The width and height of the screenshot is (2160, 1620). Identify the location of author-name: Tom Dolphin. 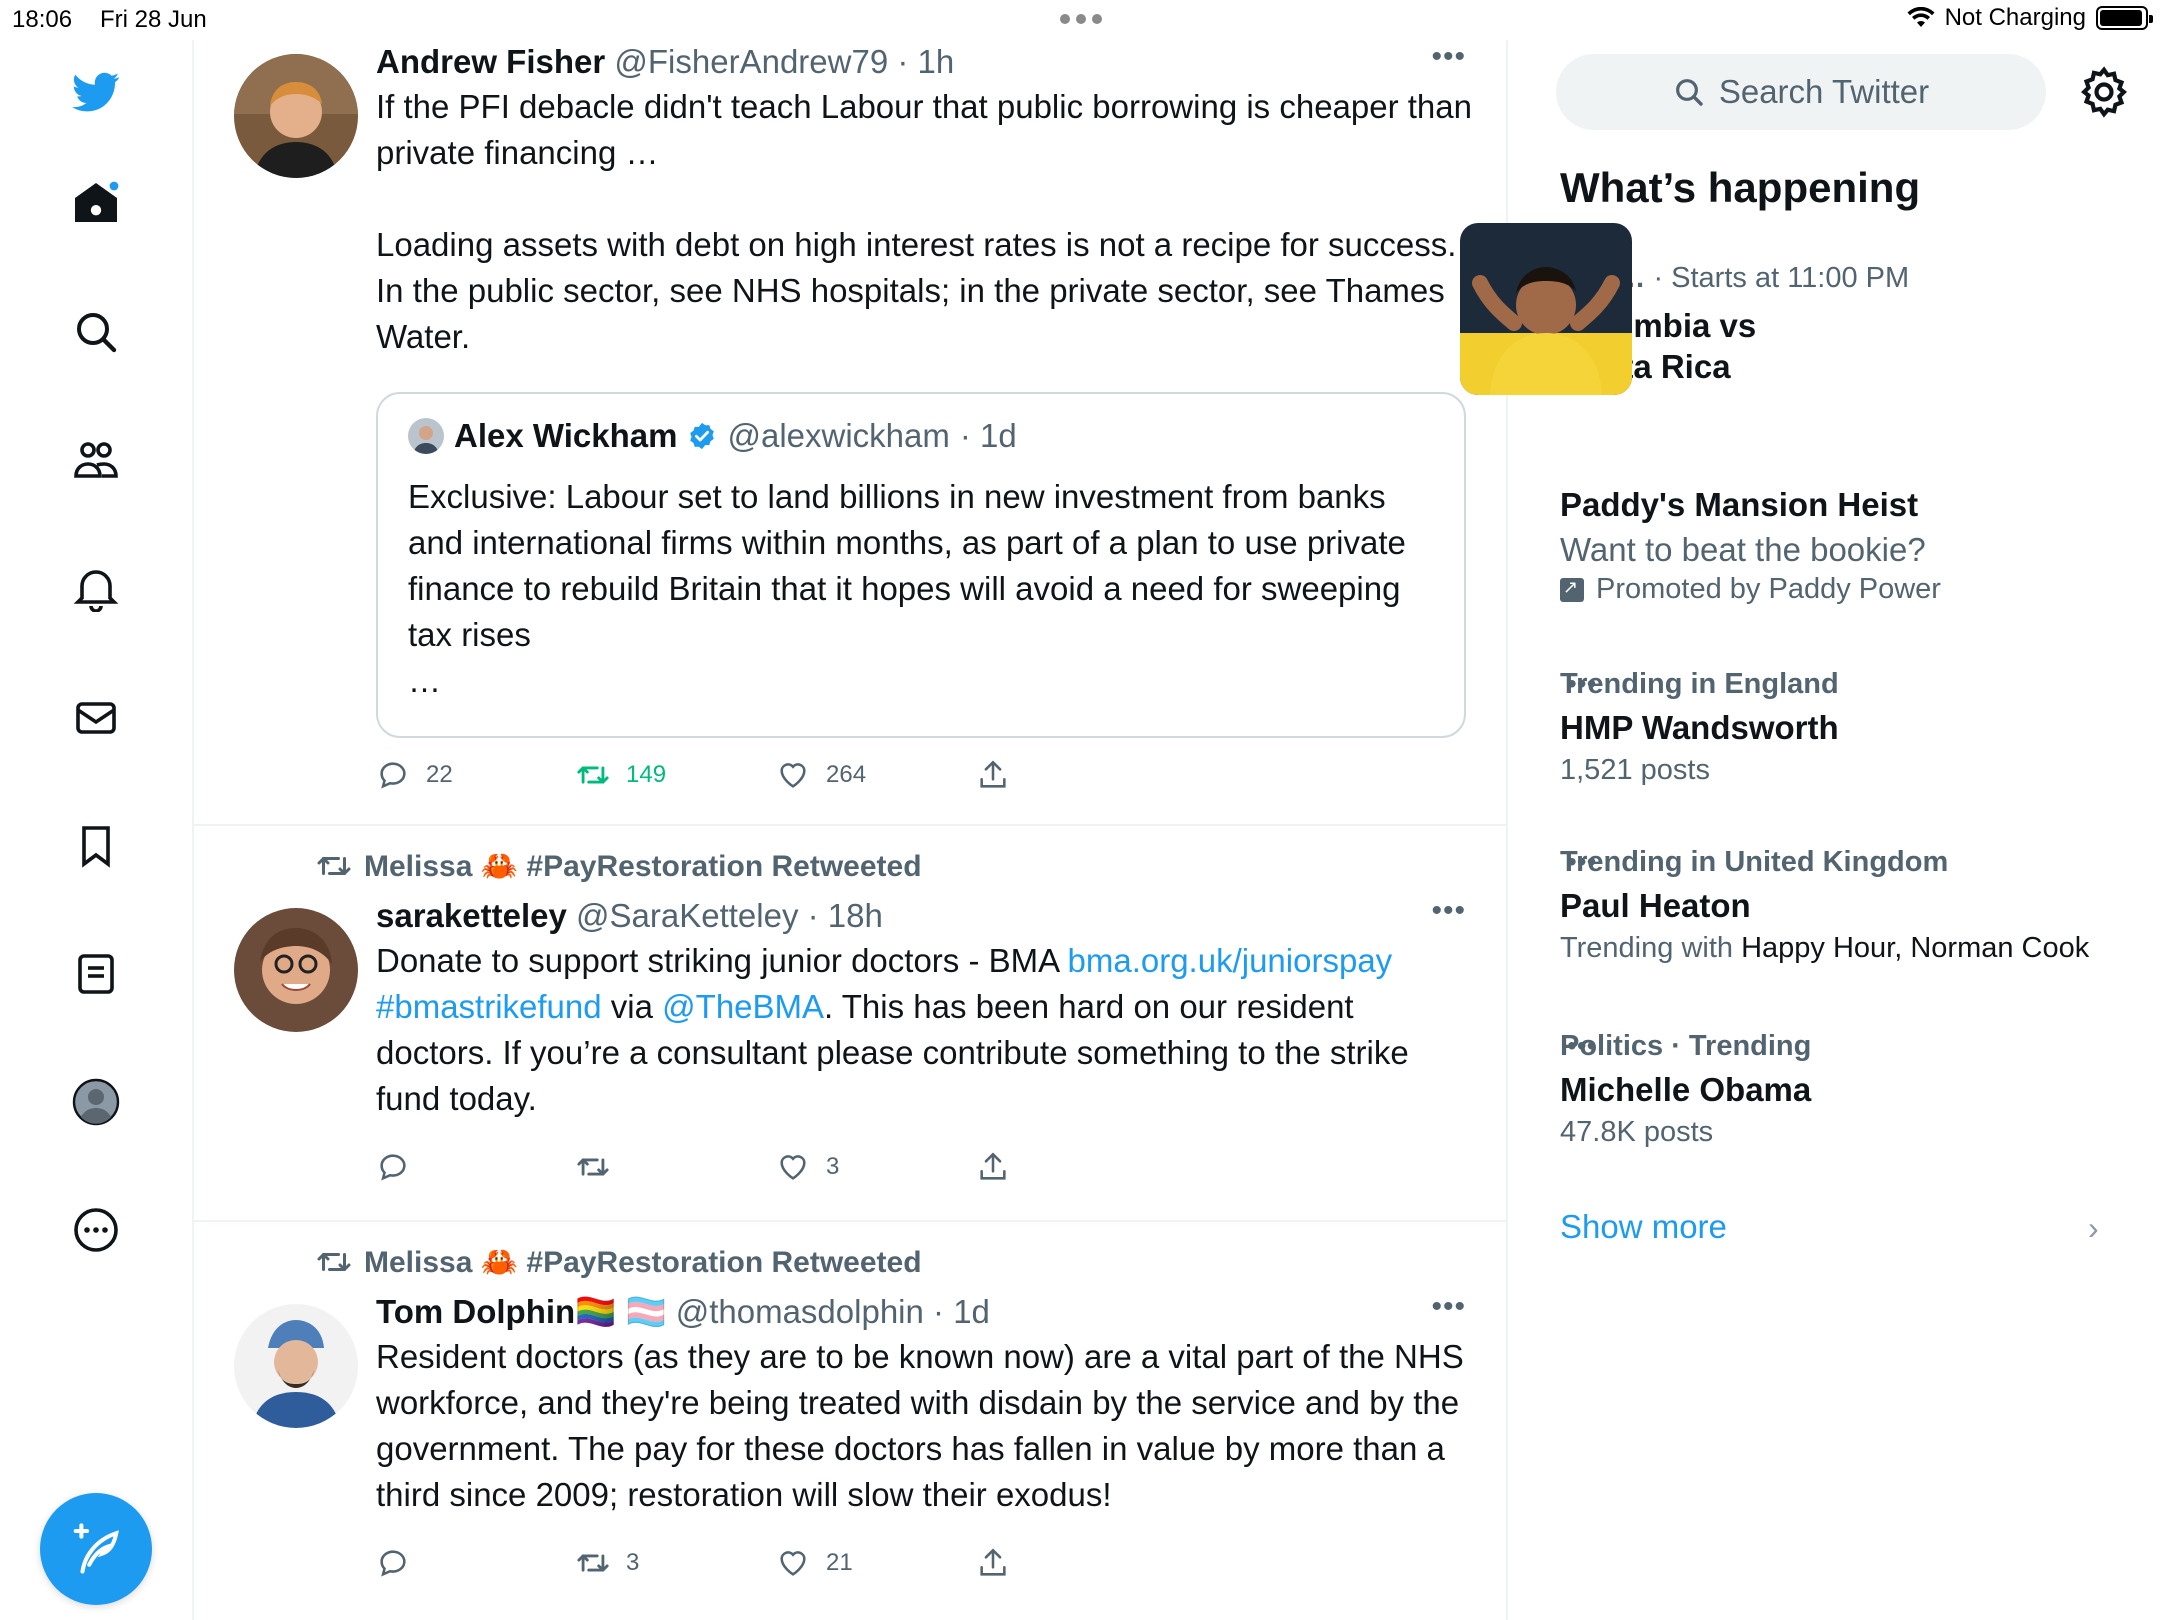
(475, 1311).